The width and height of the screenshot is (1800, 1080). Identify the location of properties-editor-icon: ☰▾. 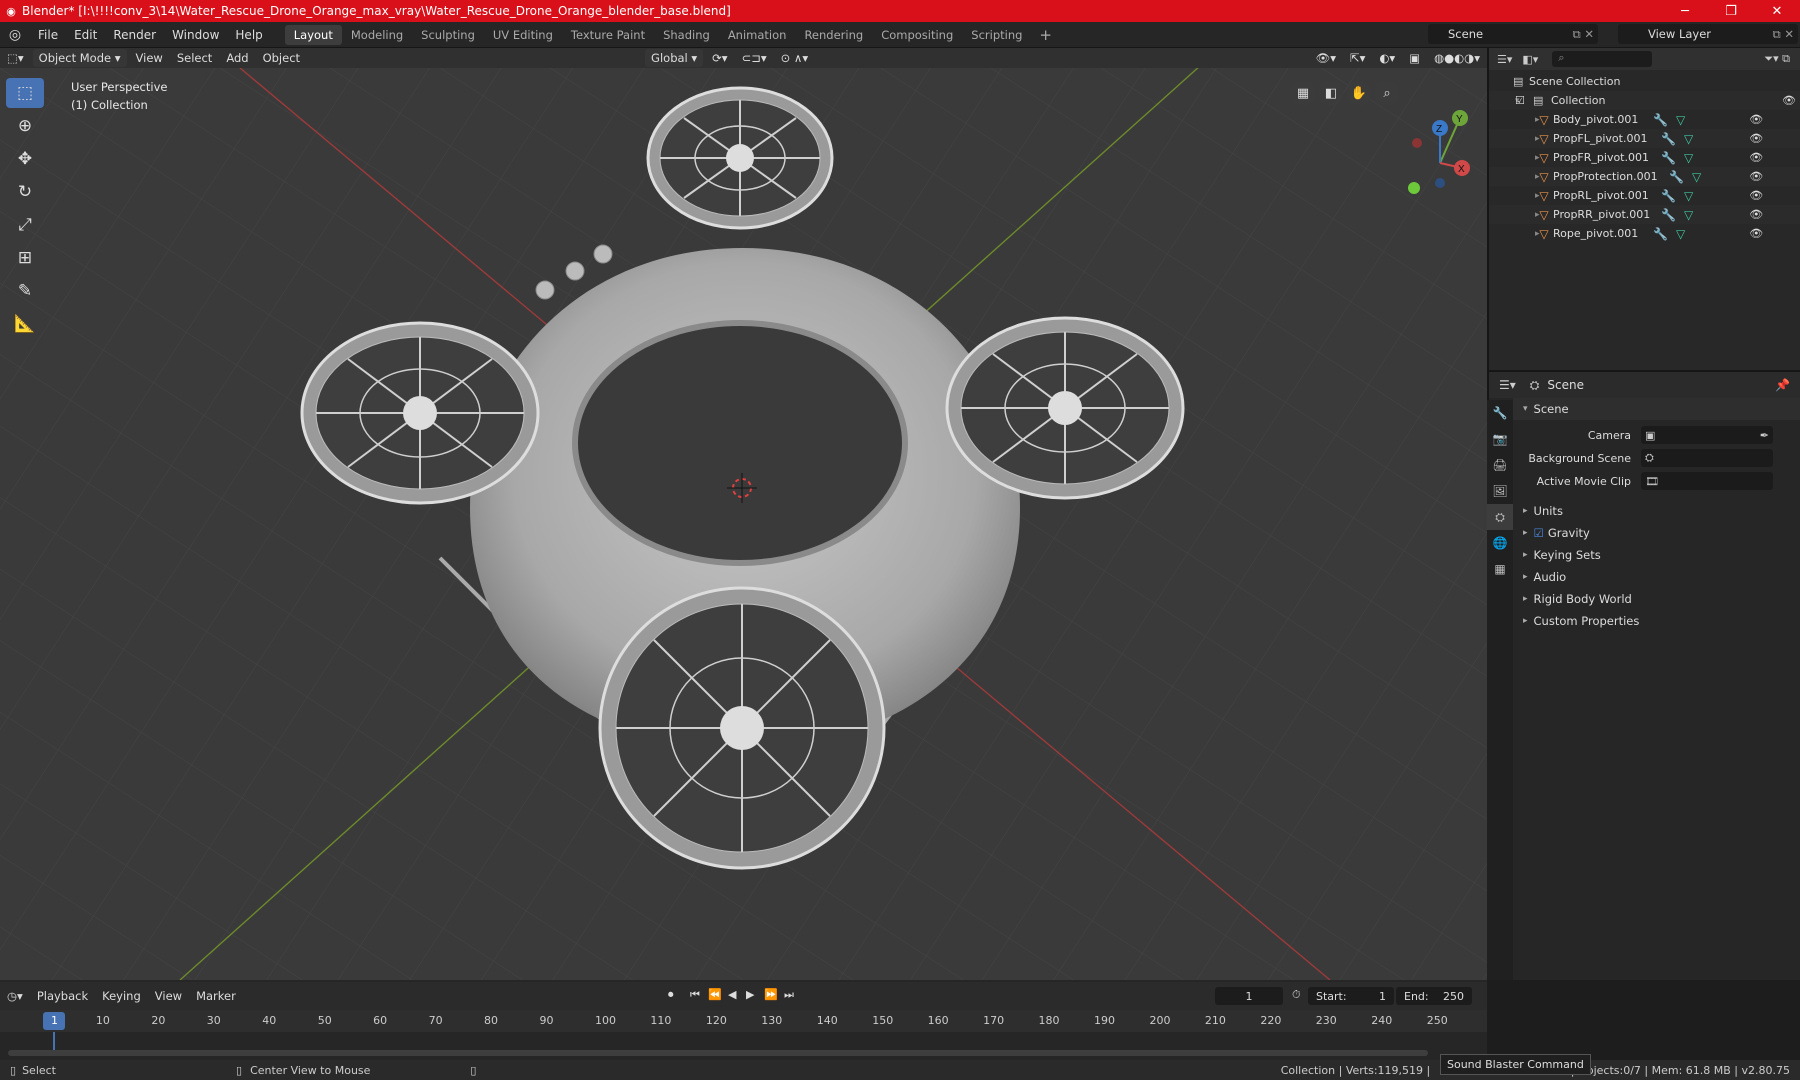
(1502, 385).